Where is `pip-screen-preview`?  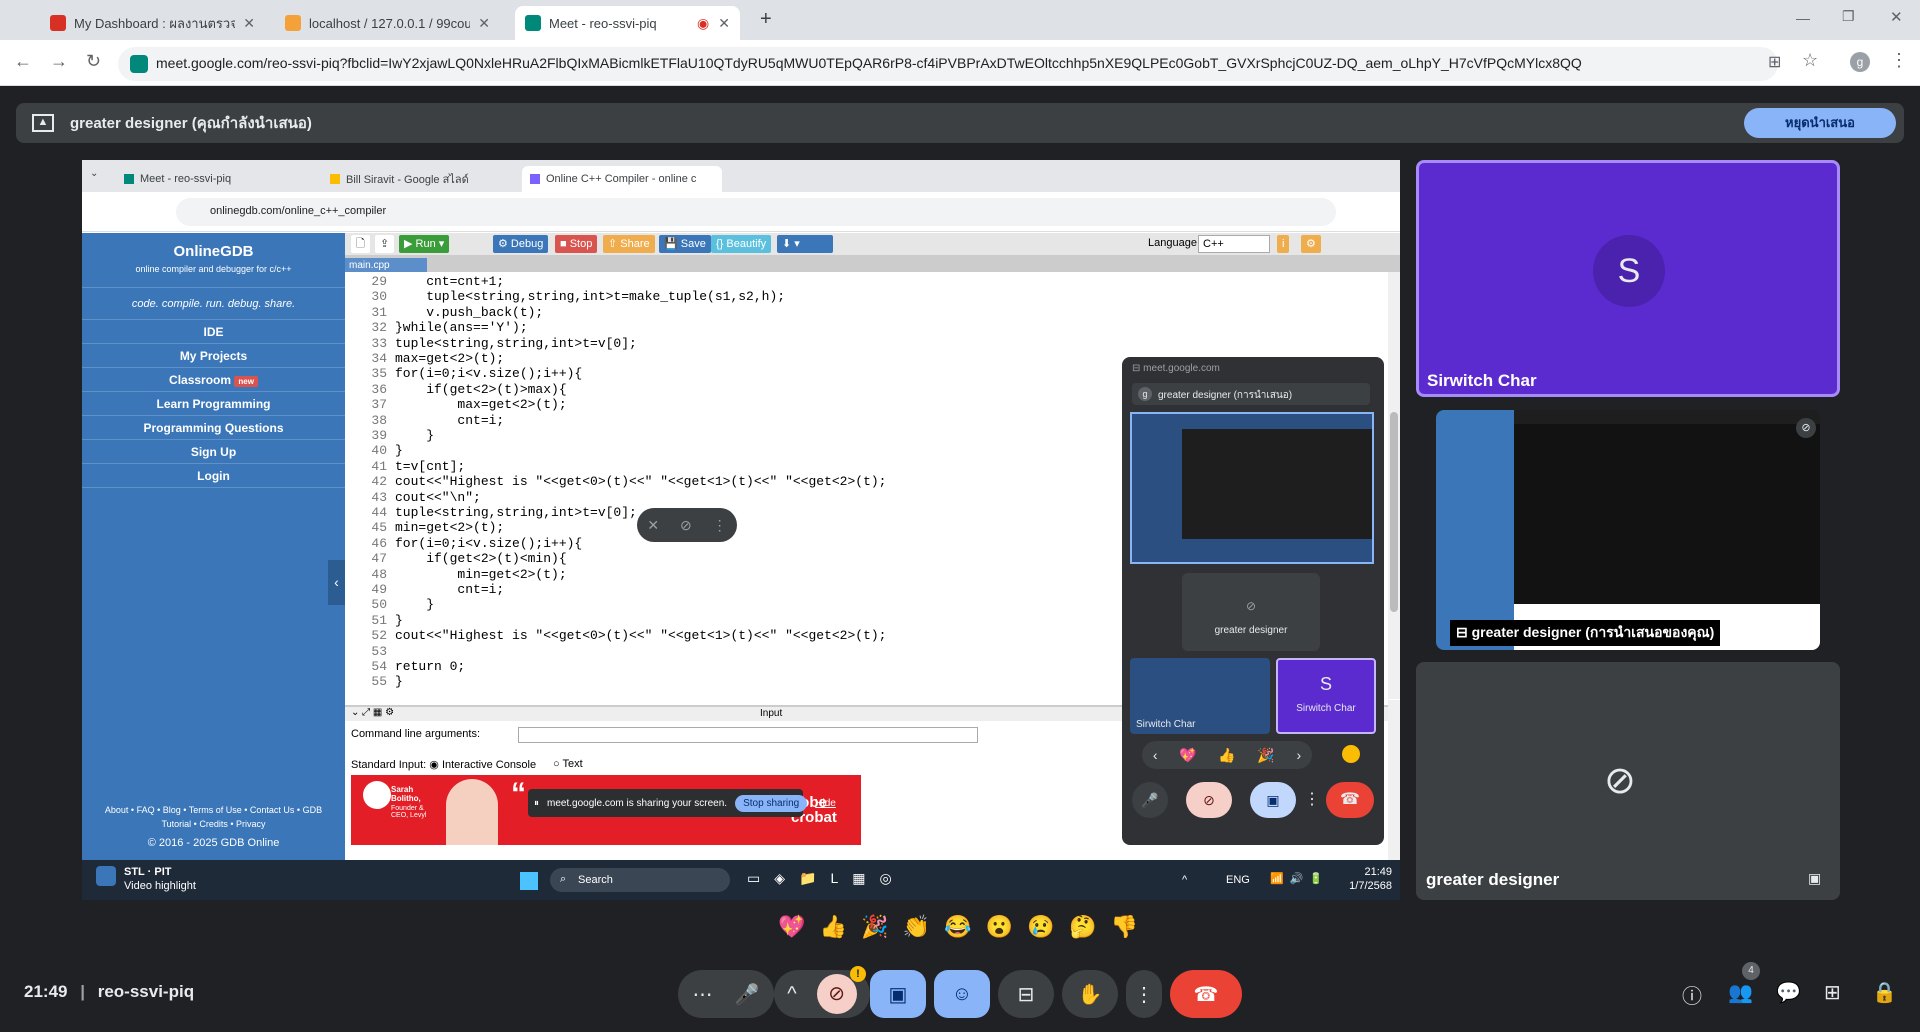
pip-screen-preview is located at coordinates (1252, 488).